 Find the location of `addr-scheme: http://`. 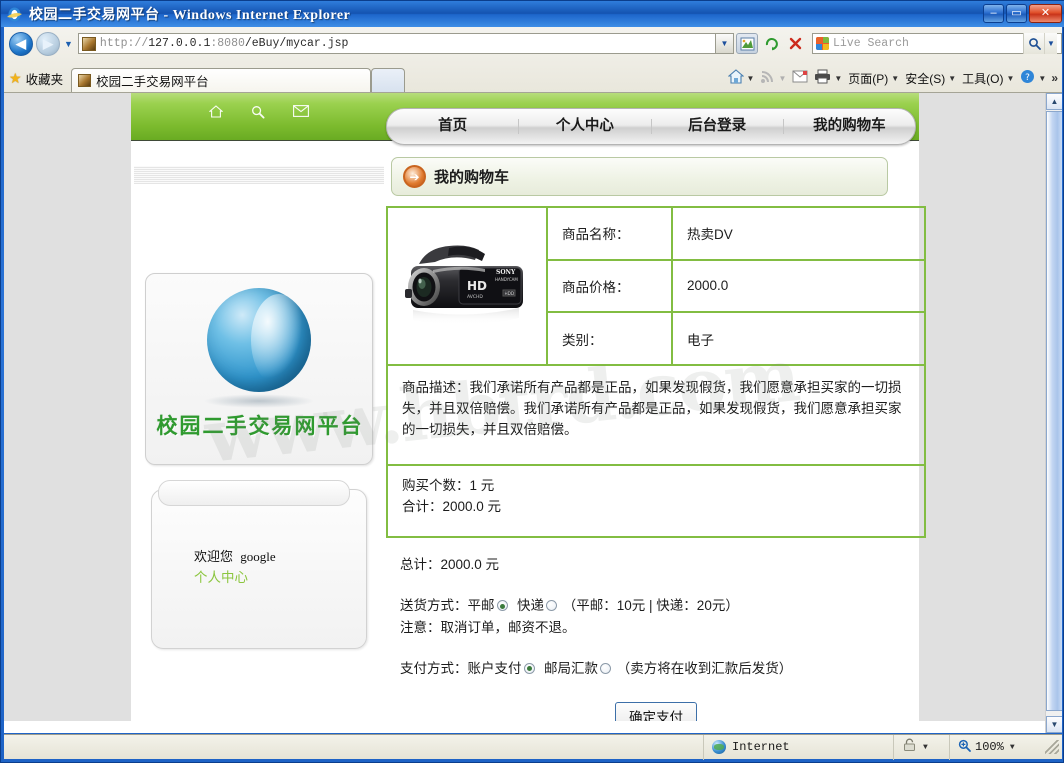

addr-scheme: http:// is located at coordinates (124, 43).